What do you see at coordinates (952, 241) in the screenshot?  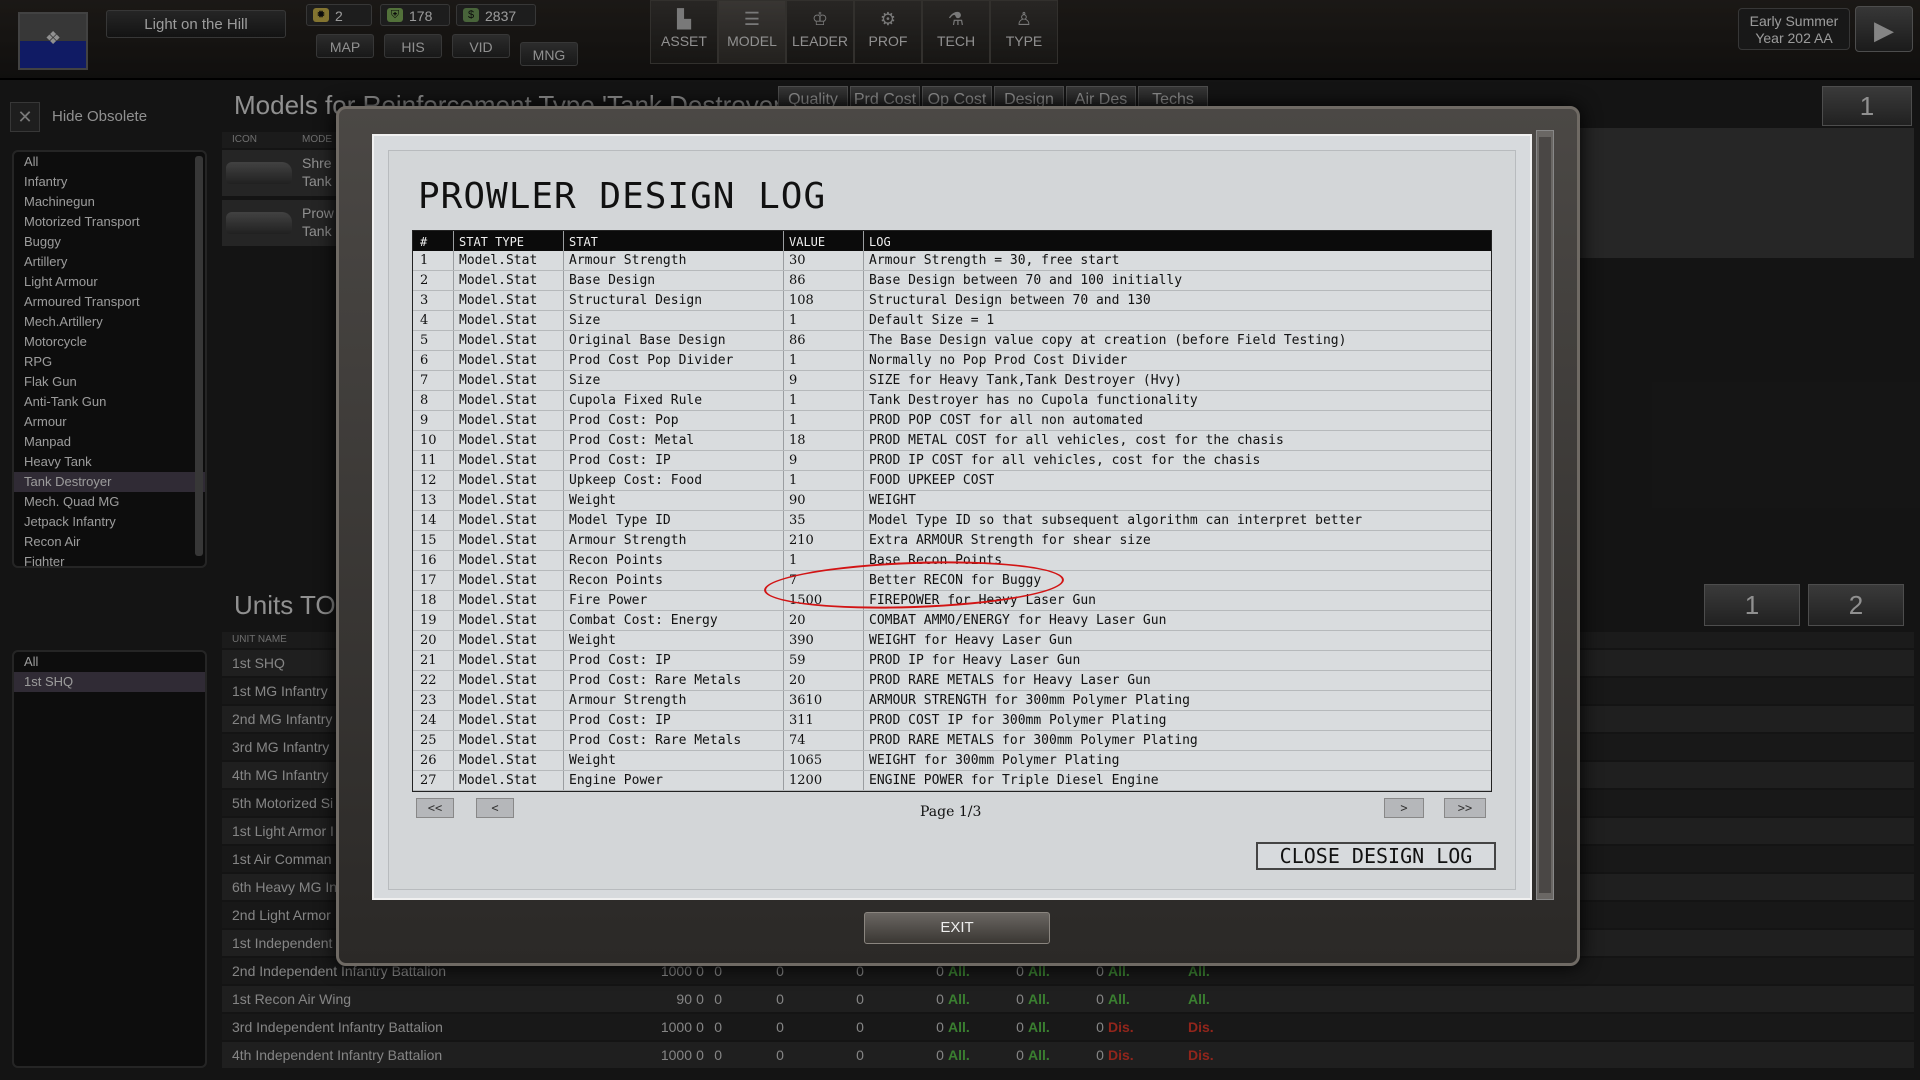 I see `design-log-header: # STAT TYPE STAT VALUE LOG` at bounding box center [952, 241].